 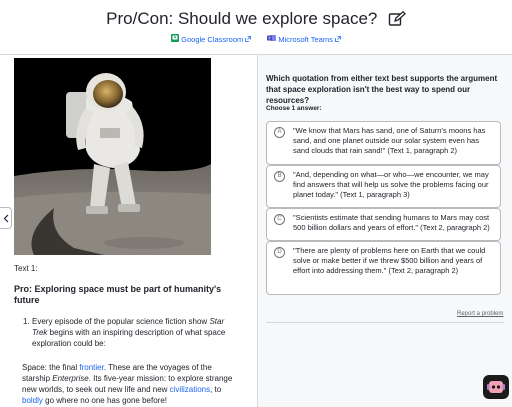 I want to click on report-problem-link: Report a problem, so click(x=480, y=314).